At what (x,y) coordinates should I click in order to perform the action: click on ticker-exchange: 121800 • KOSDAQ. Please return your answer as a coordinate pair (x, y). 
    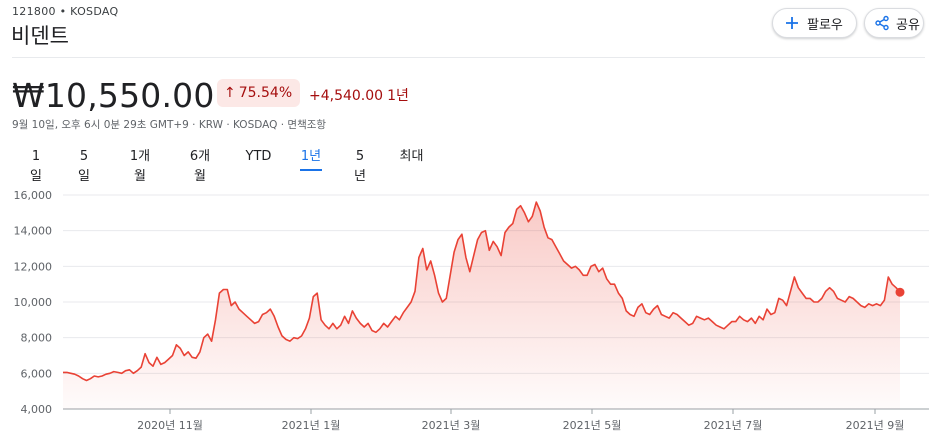
    Looking at the image, I should click on (65, 11).